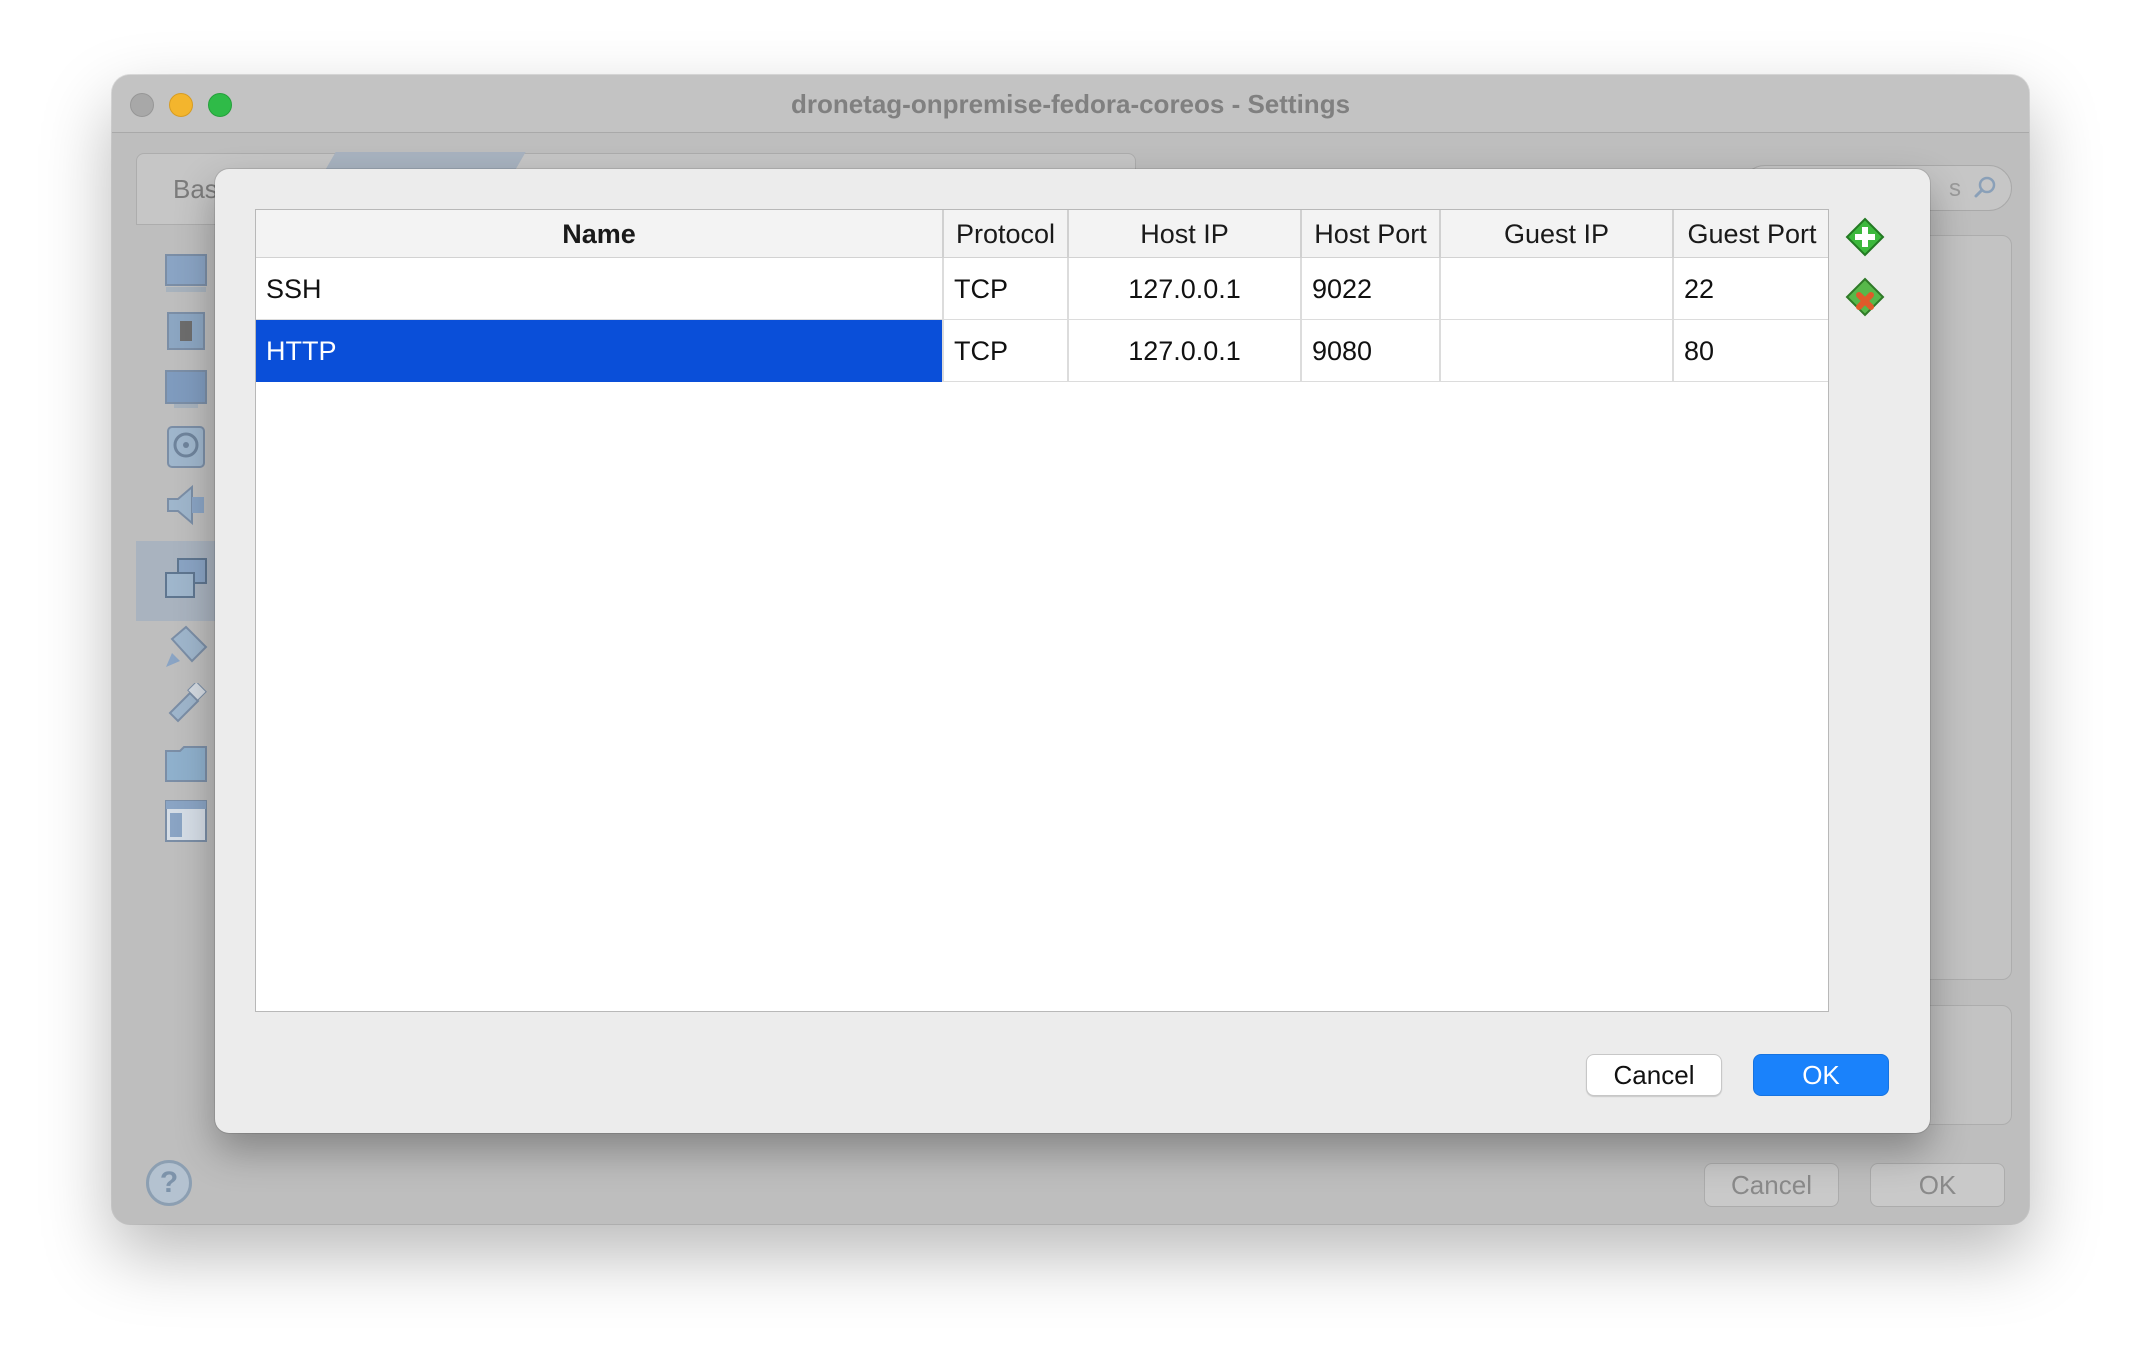  I want to click on usb-icon, so click(187, 703).